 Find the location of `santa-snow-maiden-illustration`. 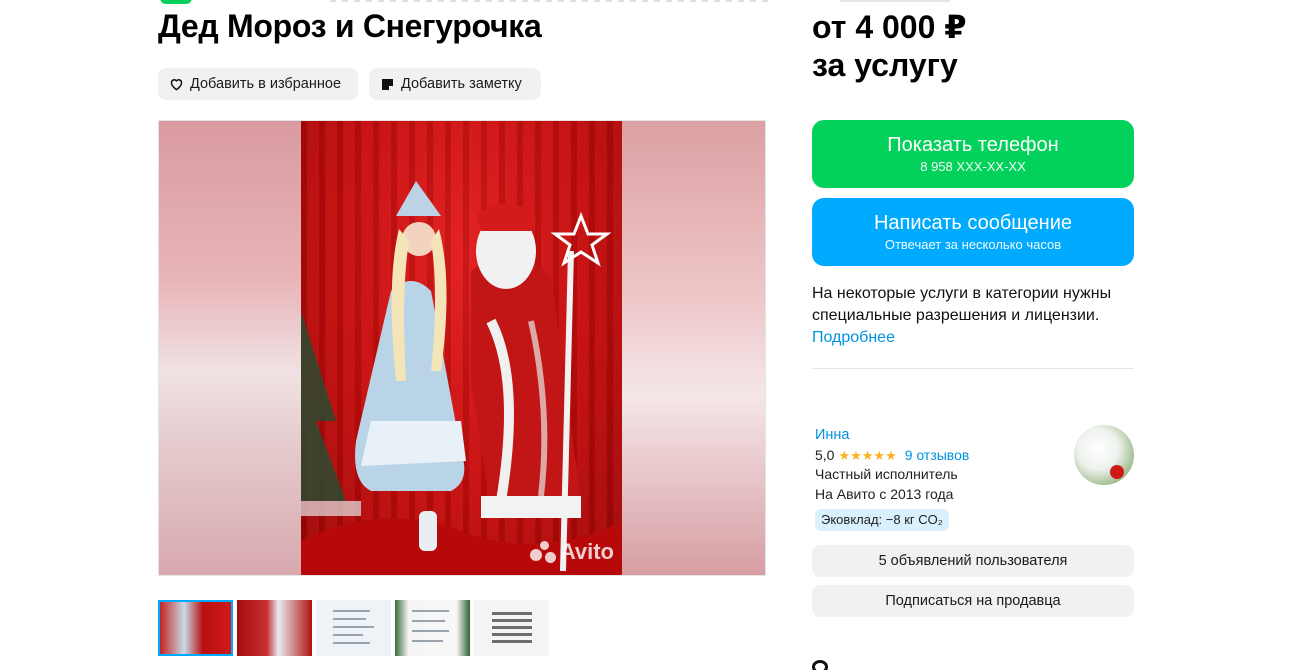

santa-snow-maiden-illustration is located at coordinates (462, 378).